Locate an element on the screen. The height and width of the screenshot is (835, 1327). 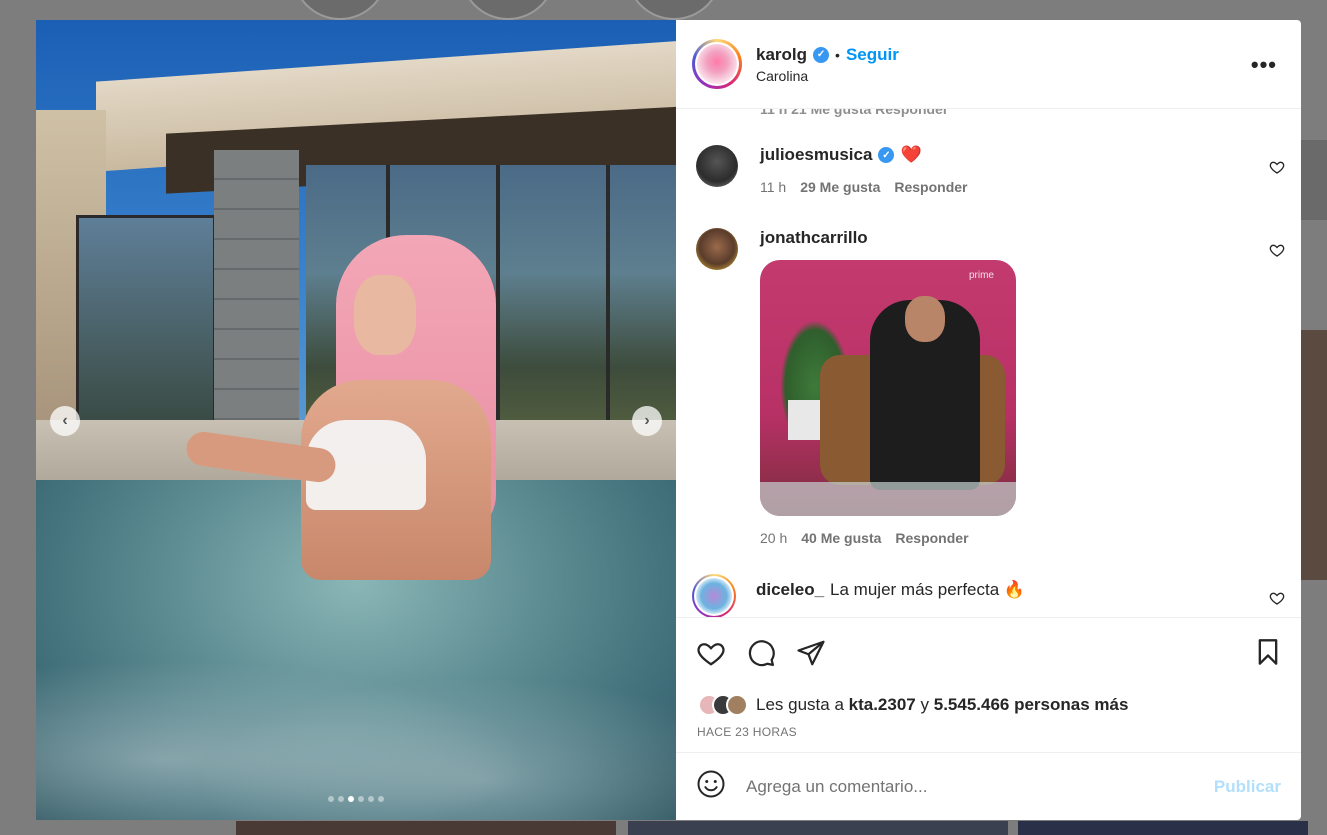
author-avatar is located at coordinates (717, 64).